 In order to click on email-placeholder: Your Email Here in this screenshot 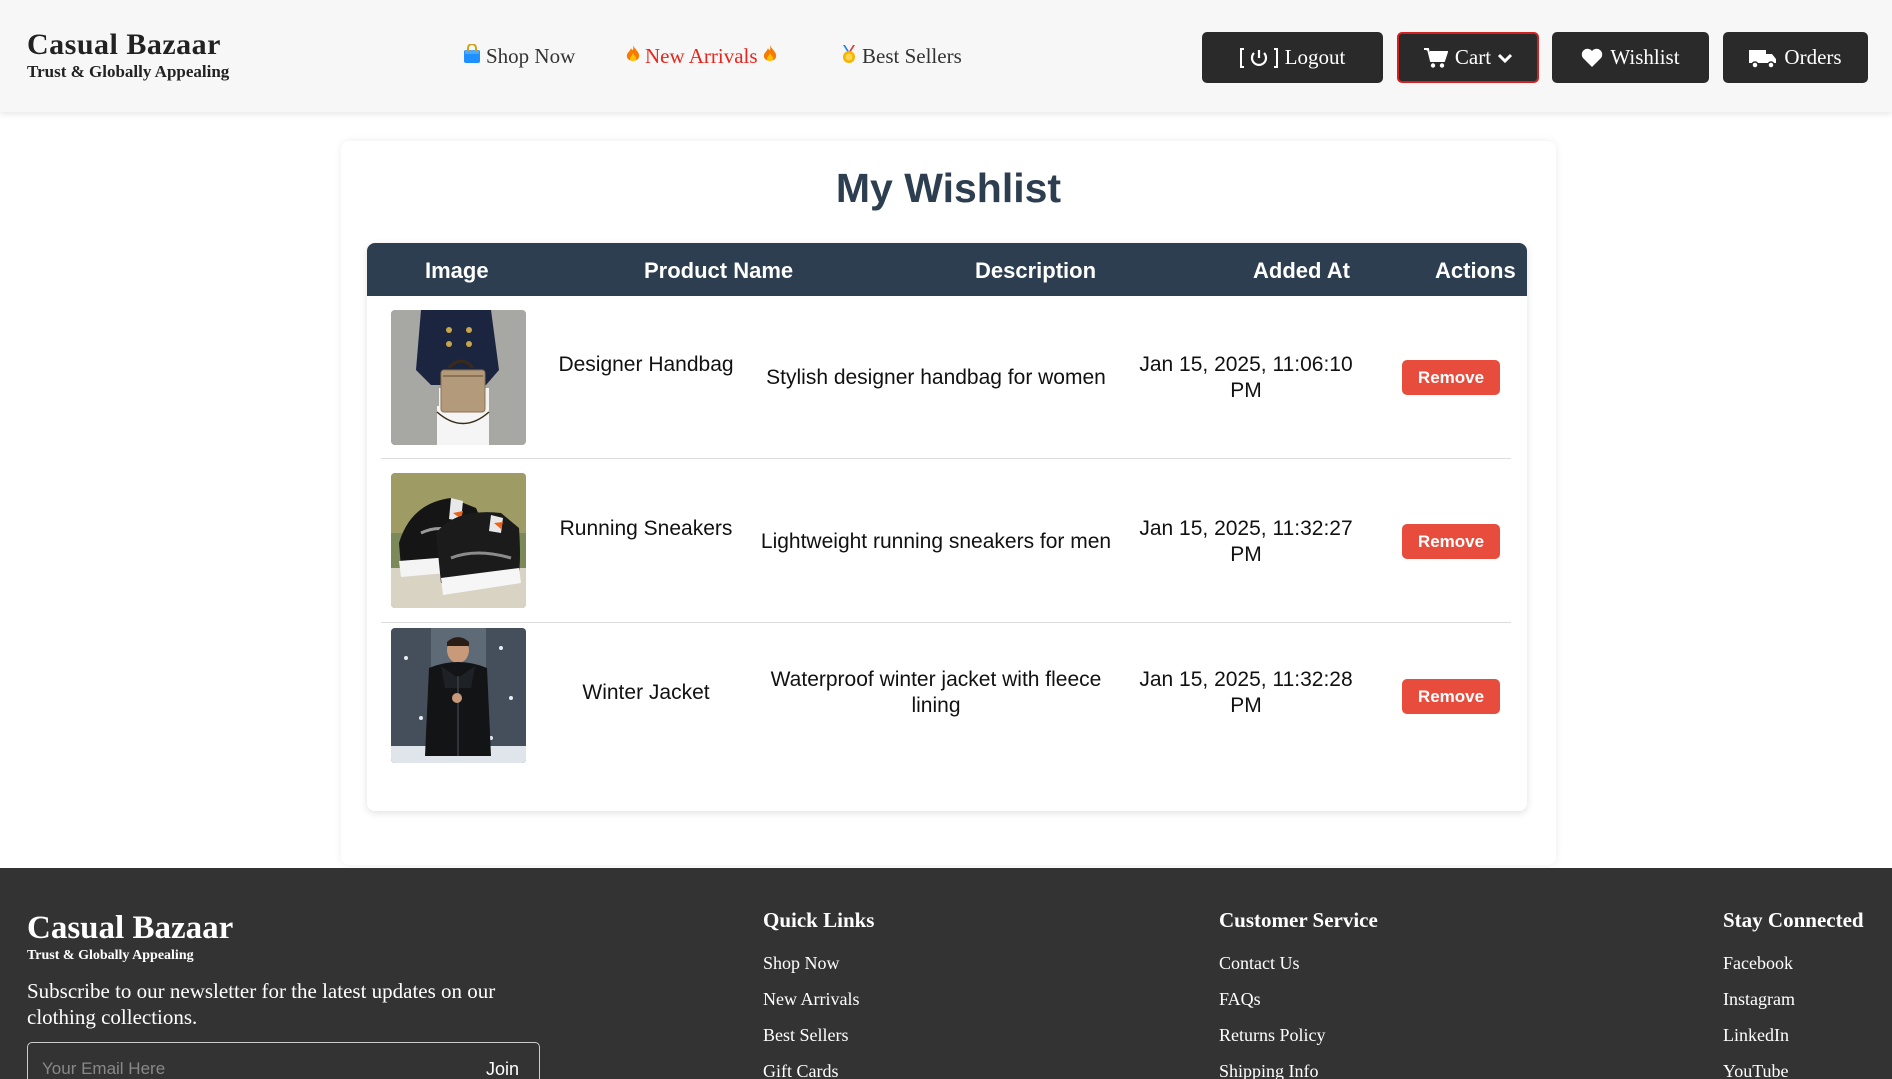, I will do `click(104, 1068)`.